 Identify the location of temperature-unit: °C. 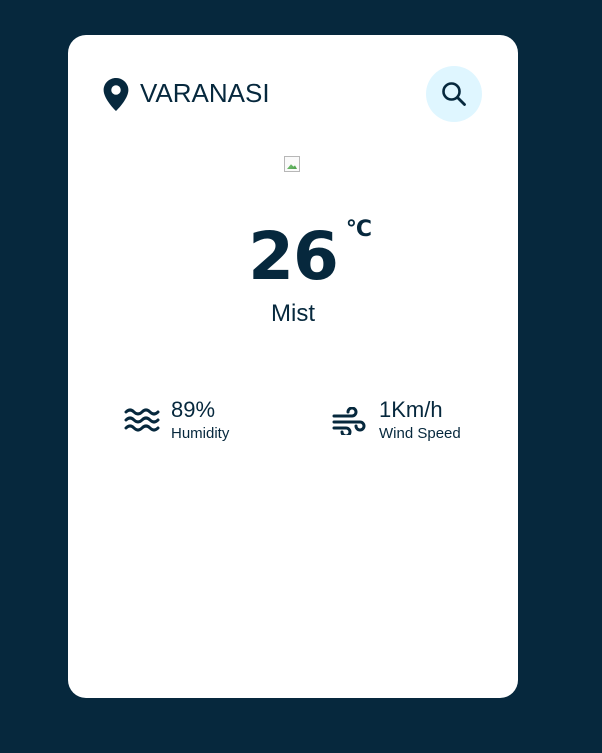
(358, 229).